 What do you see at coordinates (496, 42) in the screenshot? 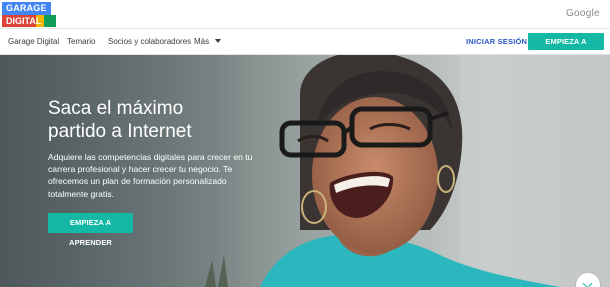
I see `signin-link: INICIAR SESIÓN` at bounding box center [496, 42].